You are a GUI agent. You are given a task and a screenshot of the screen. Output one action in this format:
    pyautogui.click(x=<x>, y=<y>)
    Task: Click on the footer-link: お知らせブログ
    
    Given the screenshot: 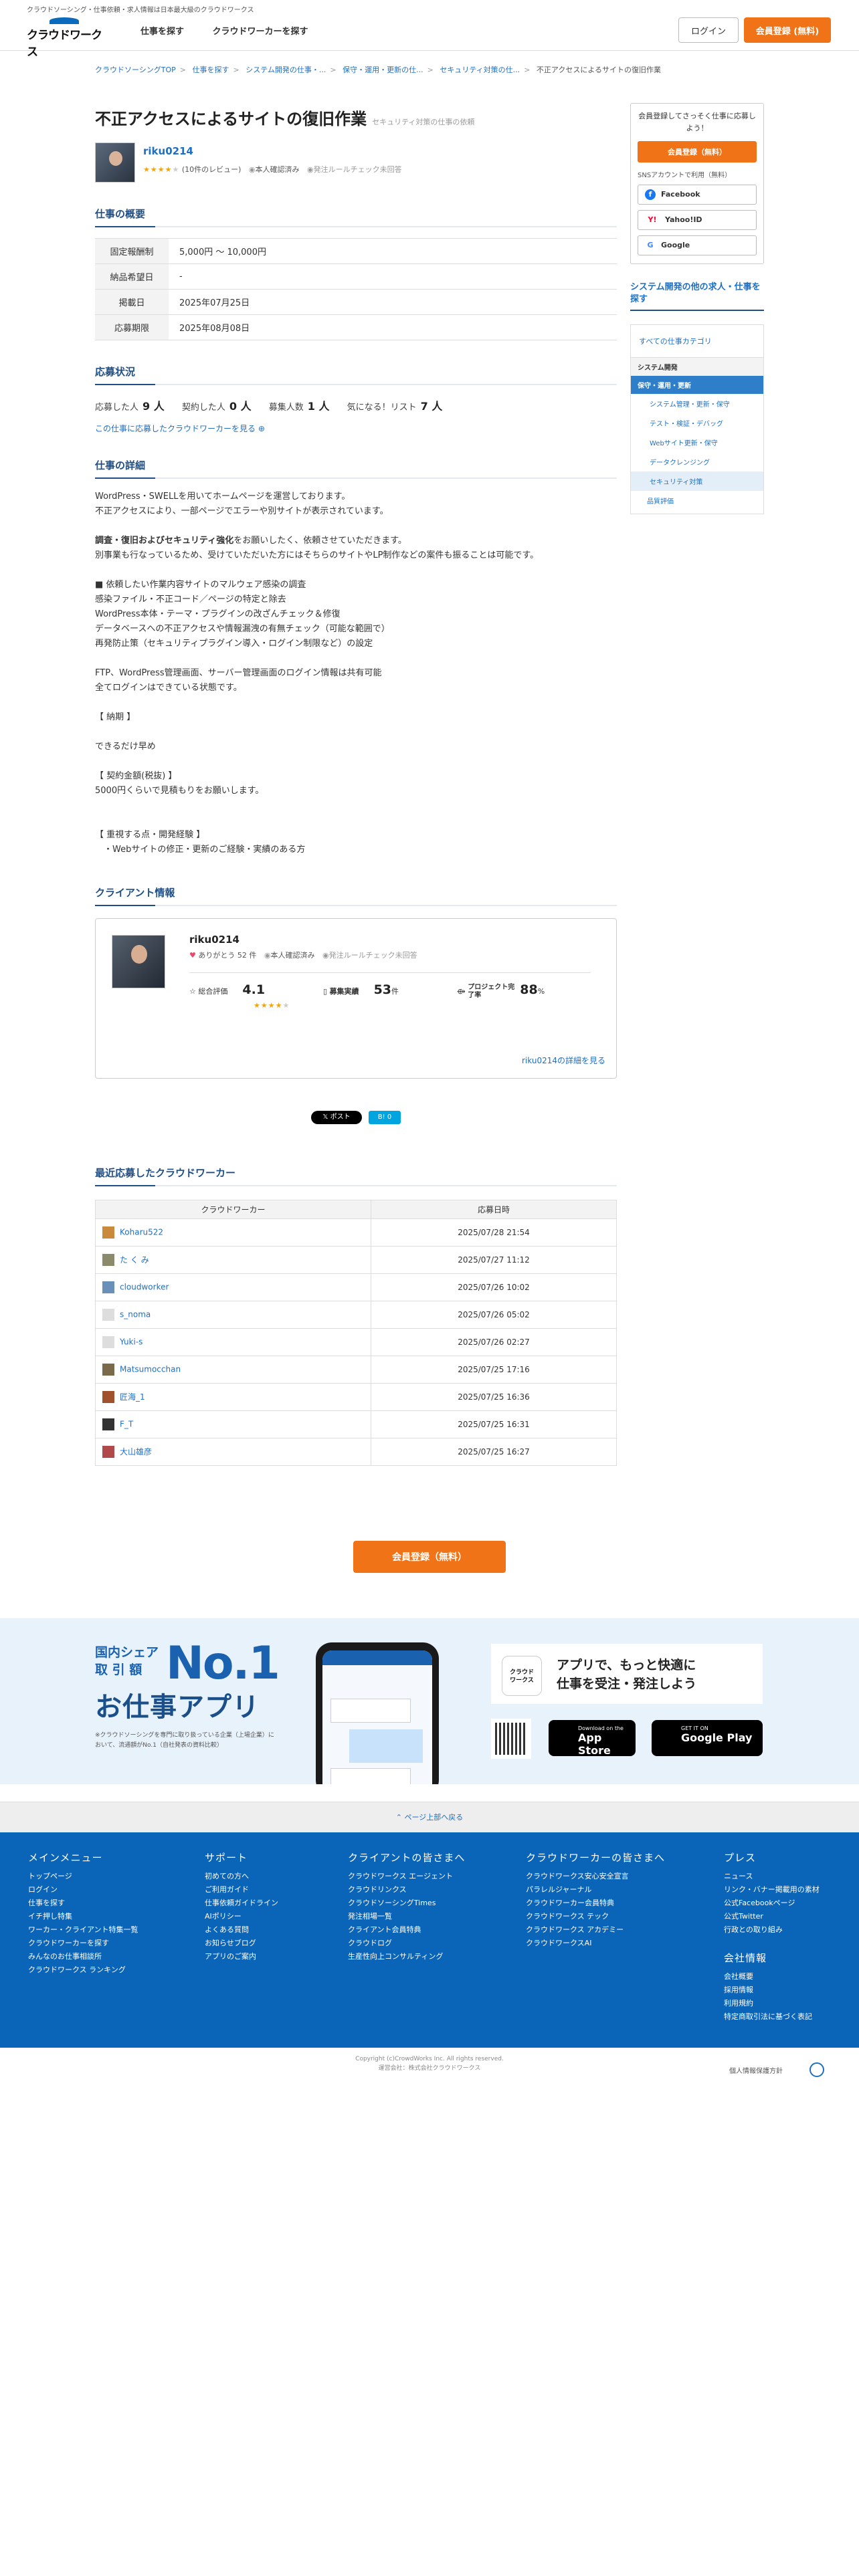 What is the action you would take?
    pyautogui.click(x=242, y=1944)
    